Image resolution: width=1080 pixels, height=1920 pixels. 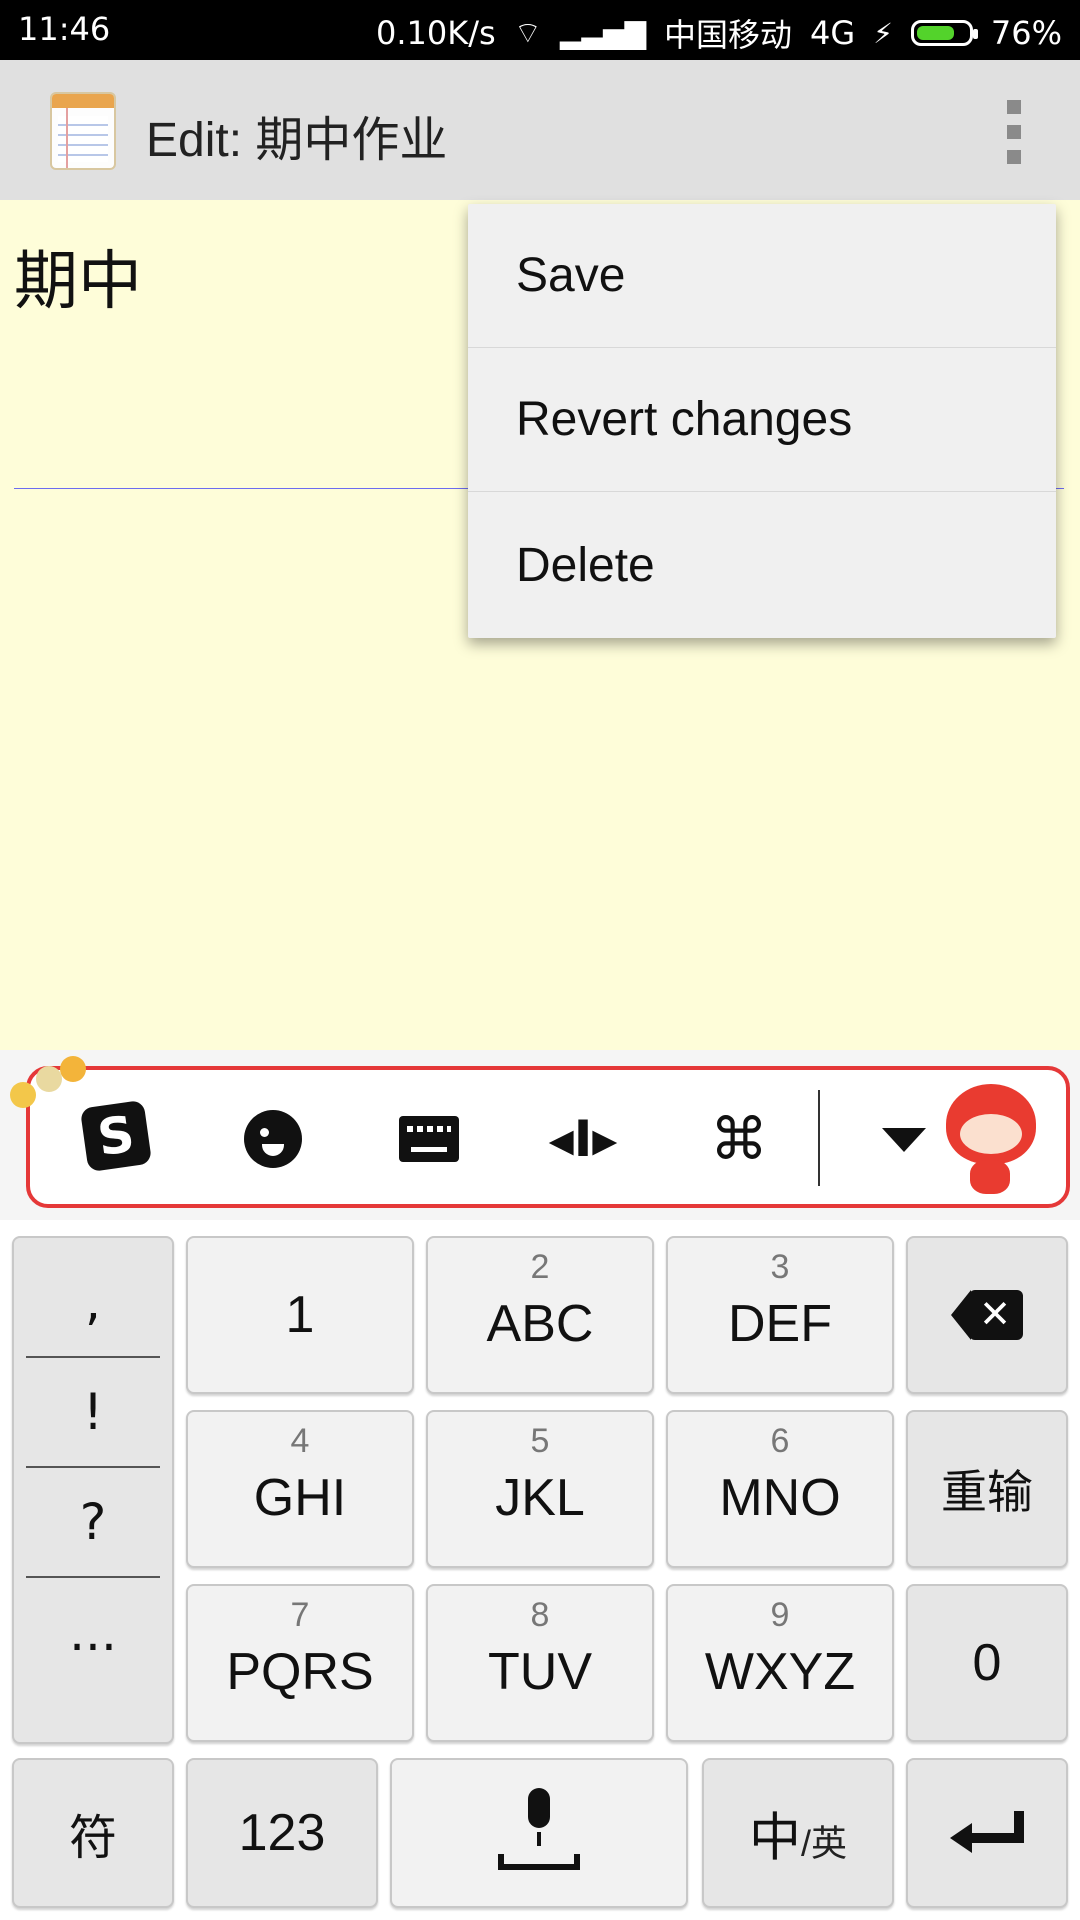 What do you see at coordinates (93, 1303) in the screenshot?
I see `punct-comma: ,` at bounding box center [93, 1303].